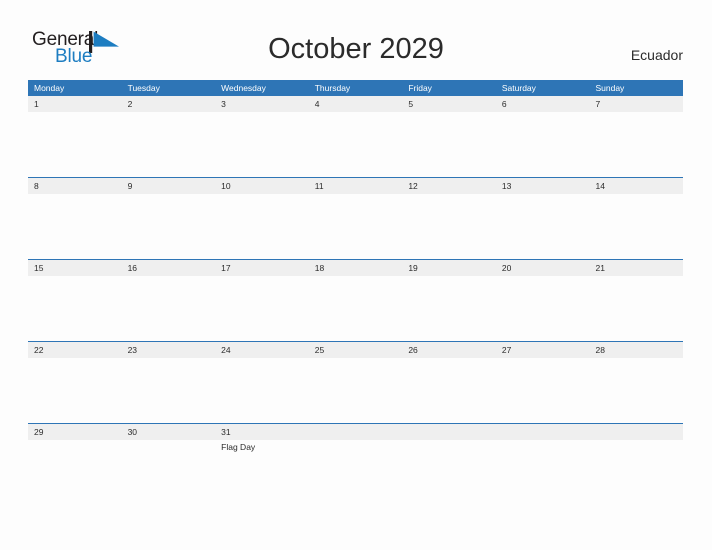 The image size is (712, 550). Describe the element at coordinates (636, 350) in the screenshot. I see `day-number: 28` at that location.